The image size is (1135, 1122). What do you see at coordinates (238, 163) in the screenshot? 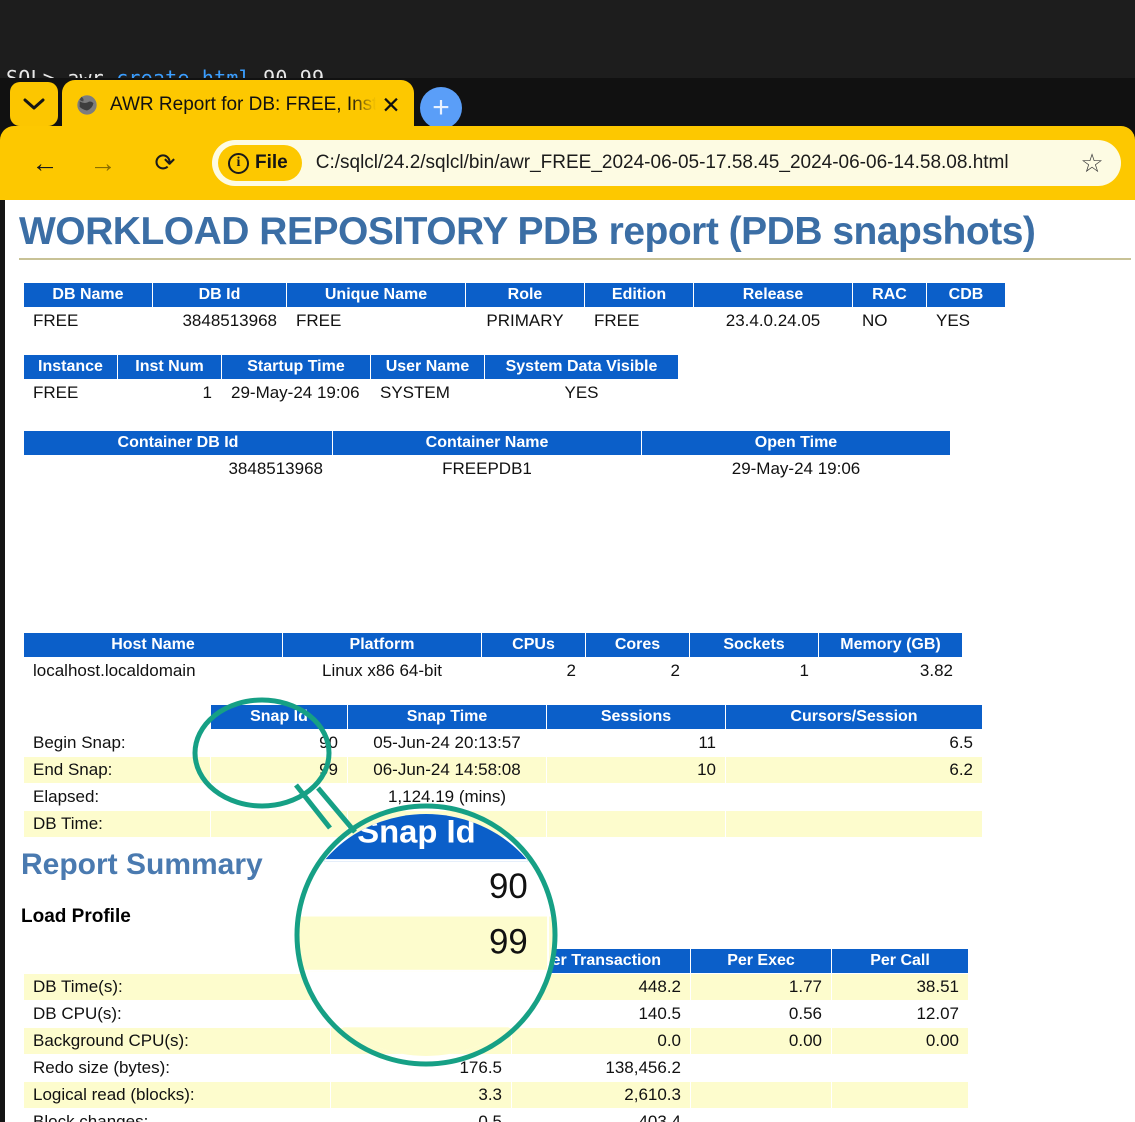
I see `info-circle-icon: i` at bounding box center [238, 163].